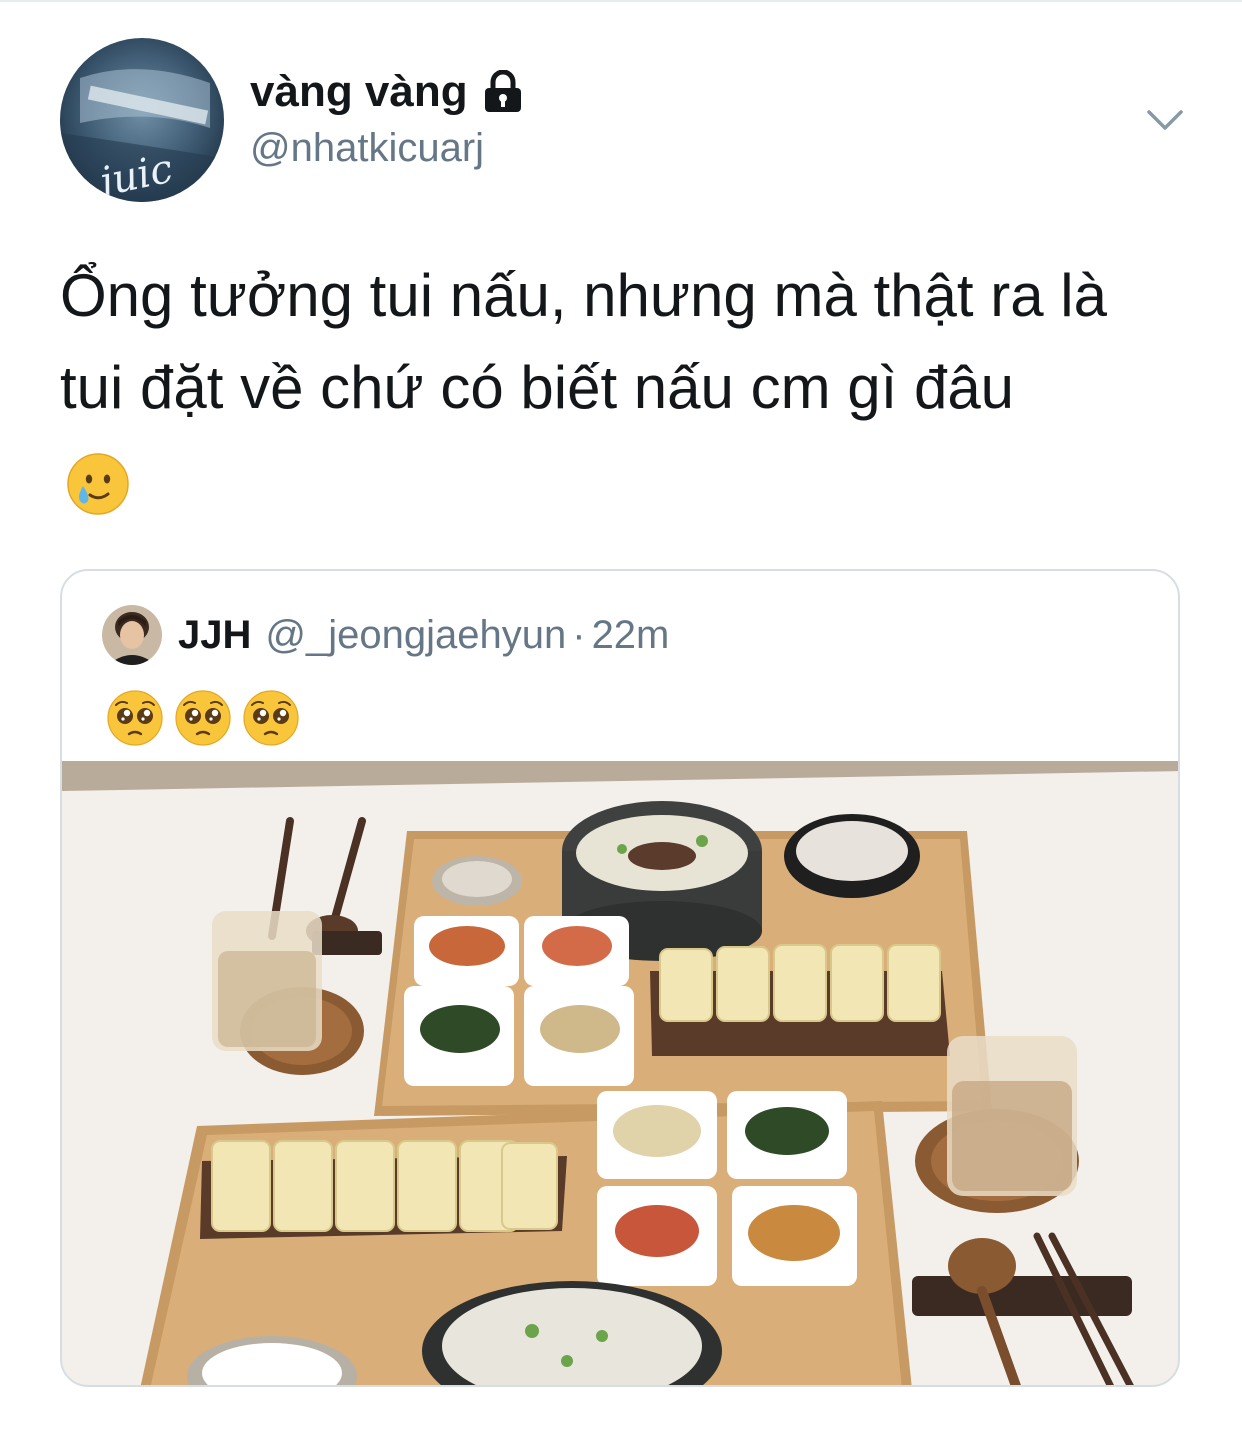 This screenshot has width=1242, height=1438. Describe the element at coordinates (359, 92) in the screenshot. I see `author-display-name: vàng vàng` at that location.